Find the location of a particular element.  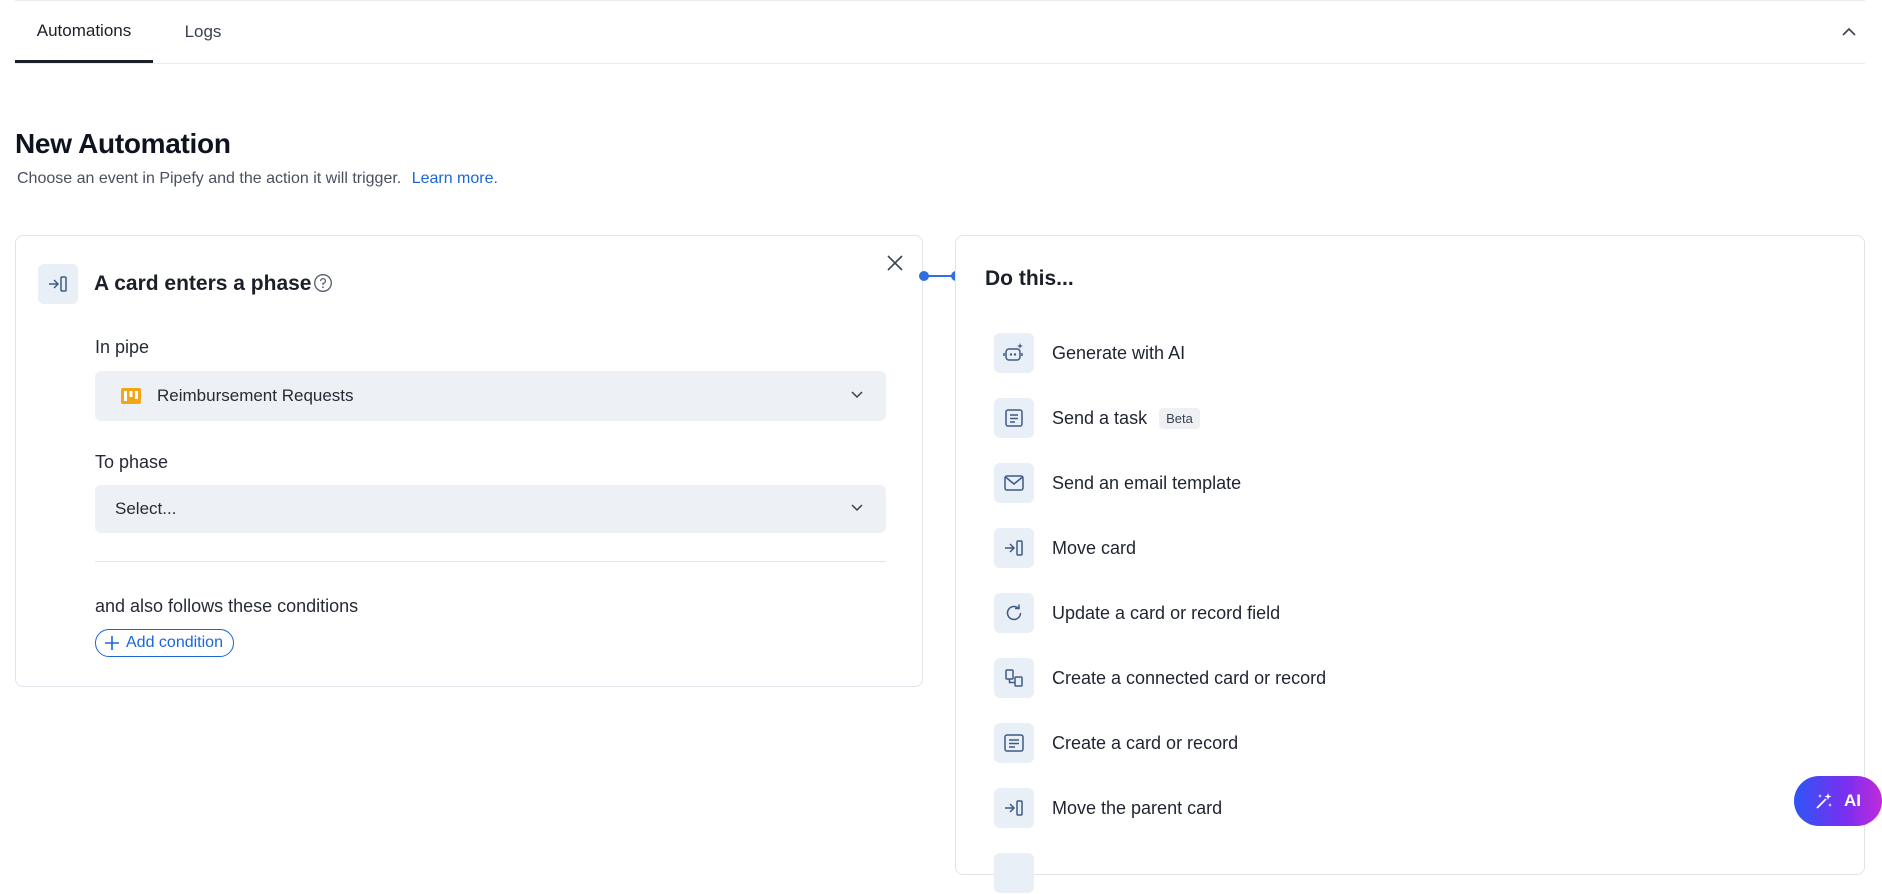

refresh-icon is located at coordinates (1014, 613).